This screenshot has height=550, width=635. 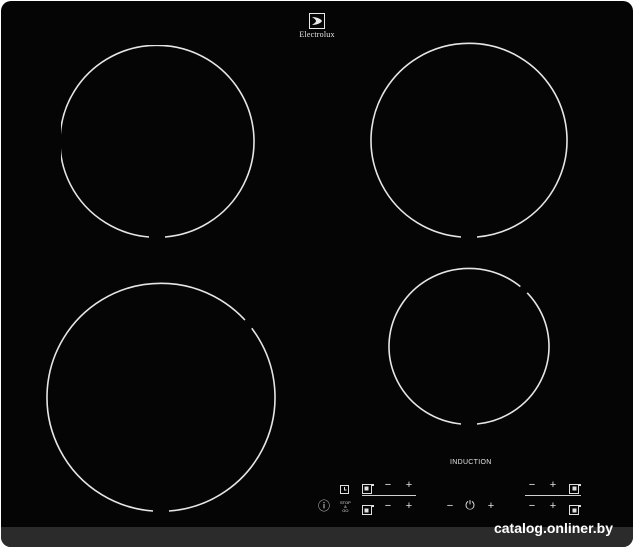 What do you see at coordinates (409, 485) in the screenshot?
I see `plus-button-left-rear: +` at bounding box center [409, 485].